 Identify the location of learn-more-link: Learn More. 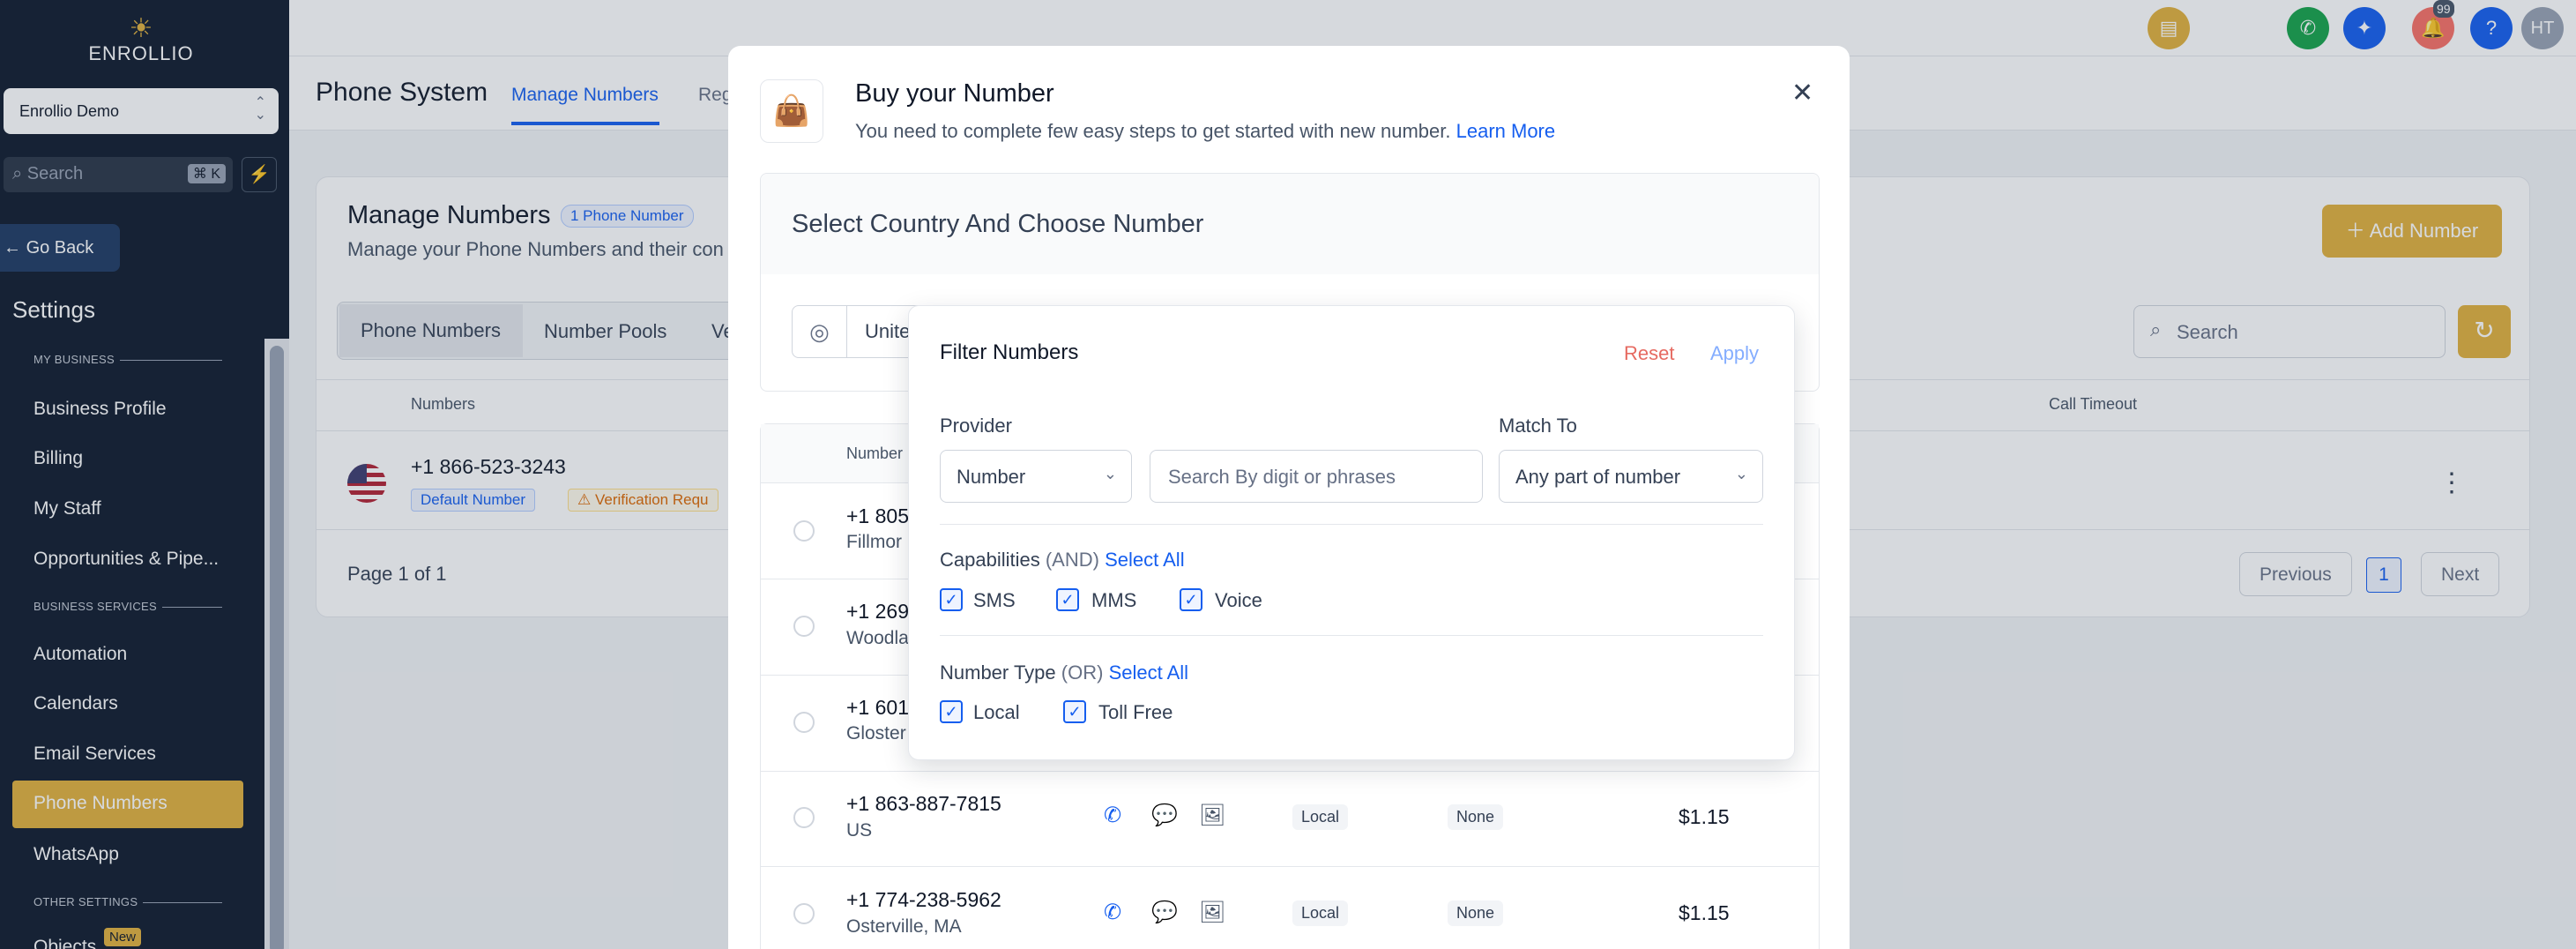
(1506, 131).